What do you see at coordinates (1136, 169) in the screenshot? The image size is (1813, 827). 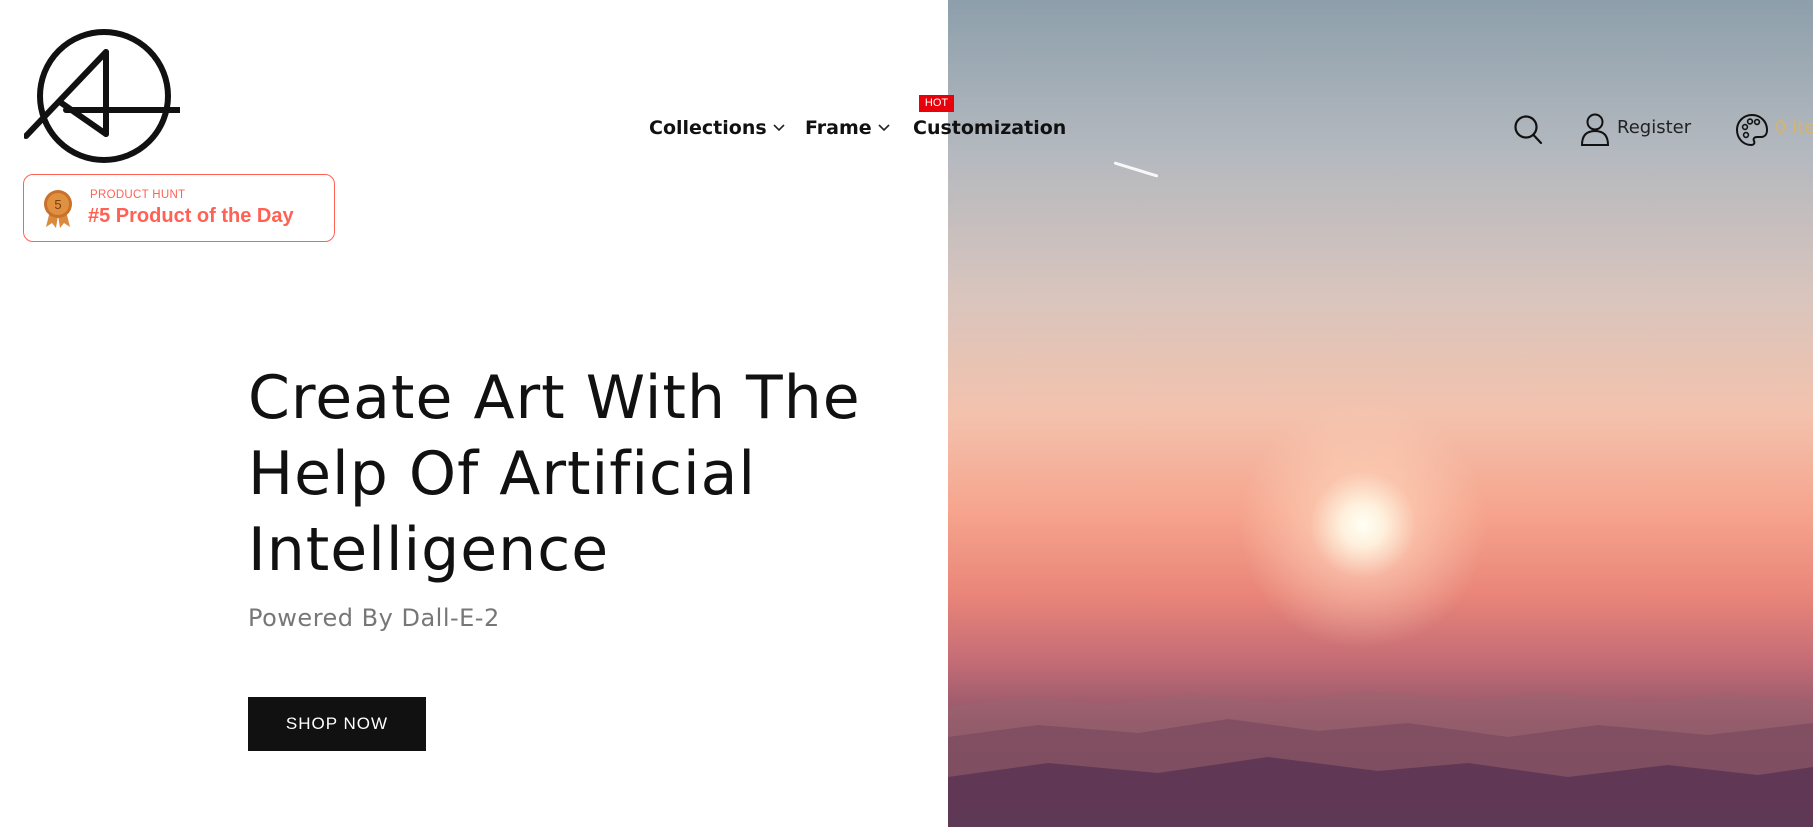 I see `contrail-streak` at bounding box center [1136, 169].